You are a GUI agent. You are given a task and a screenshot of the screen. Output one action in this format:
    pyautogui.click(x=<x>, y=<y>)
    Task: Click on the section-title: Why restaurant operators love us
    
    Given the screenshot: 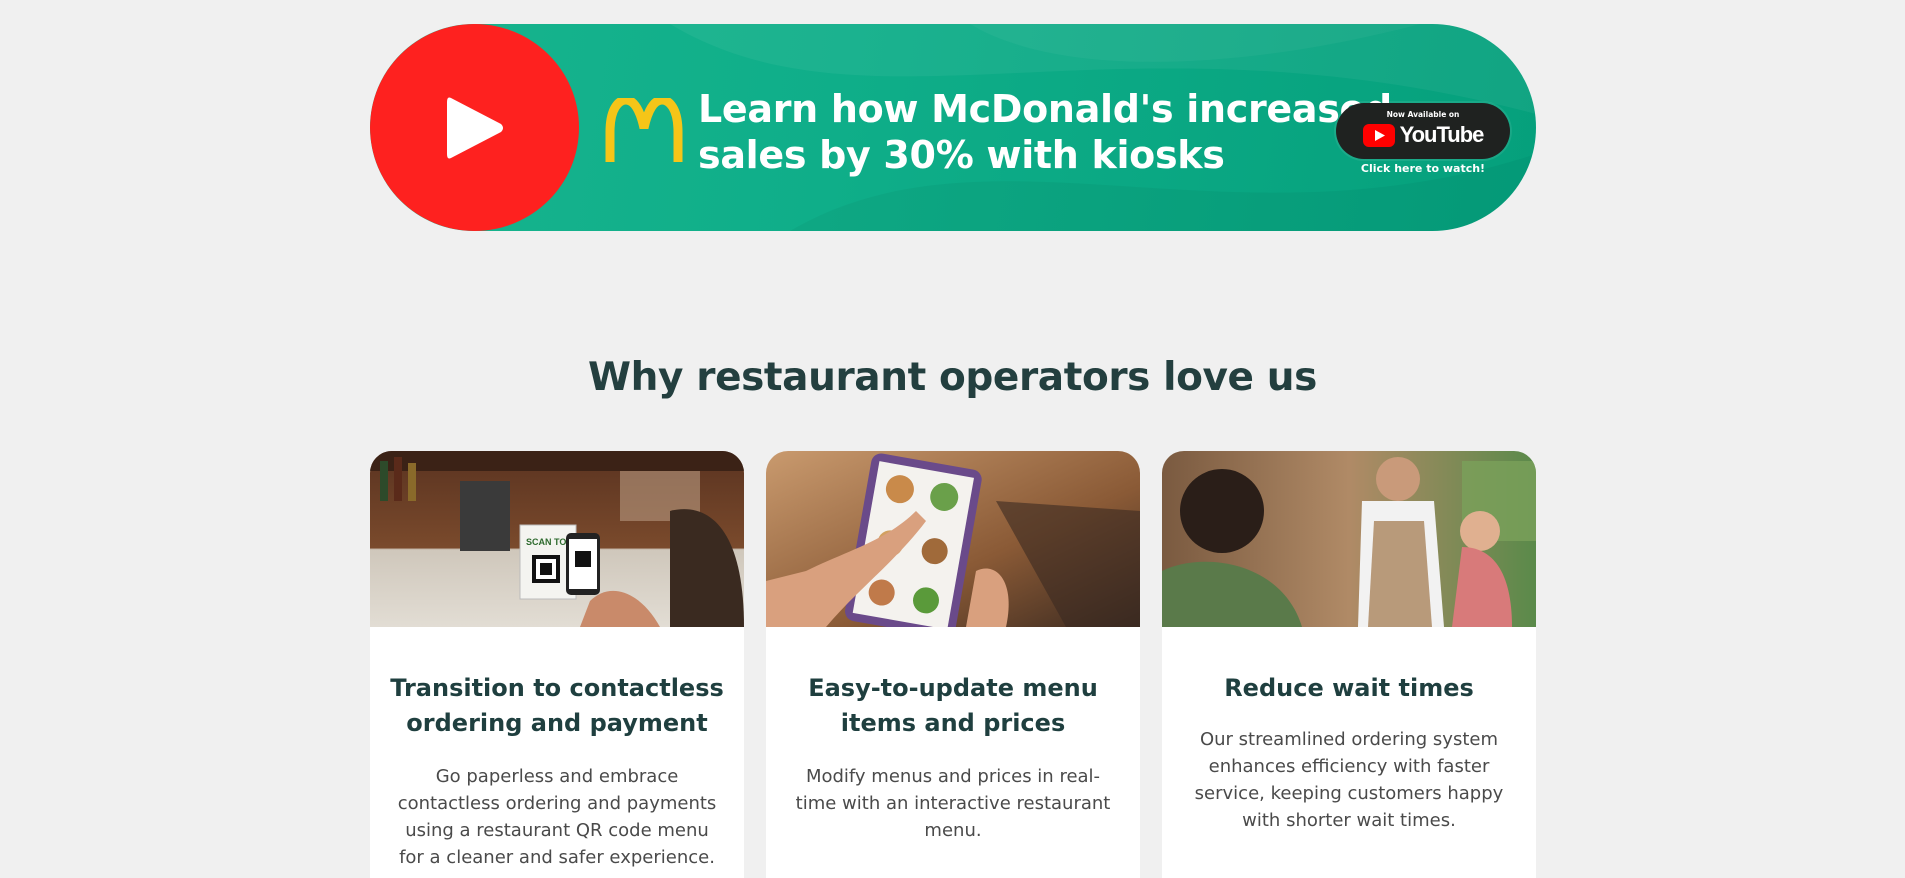 What is the action you would take?
    pyautogui.click(x=952, y=377)
    